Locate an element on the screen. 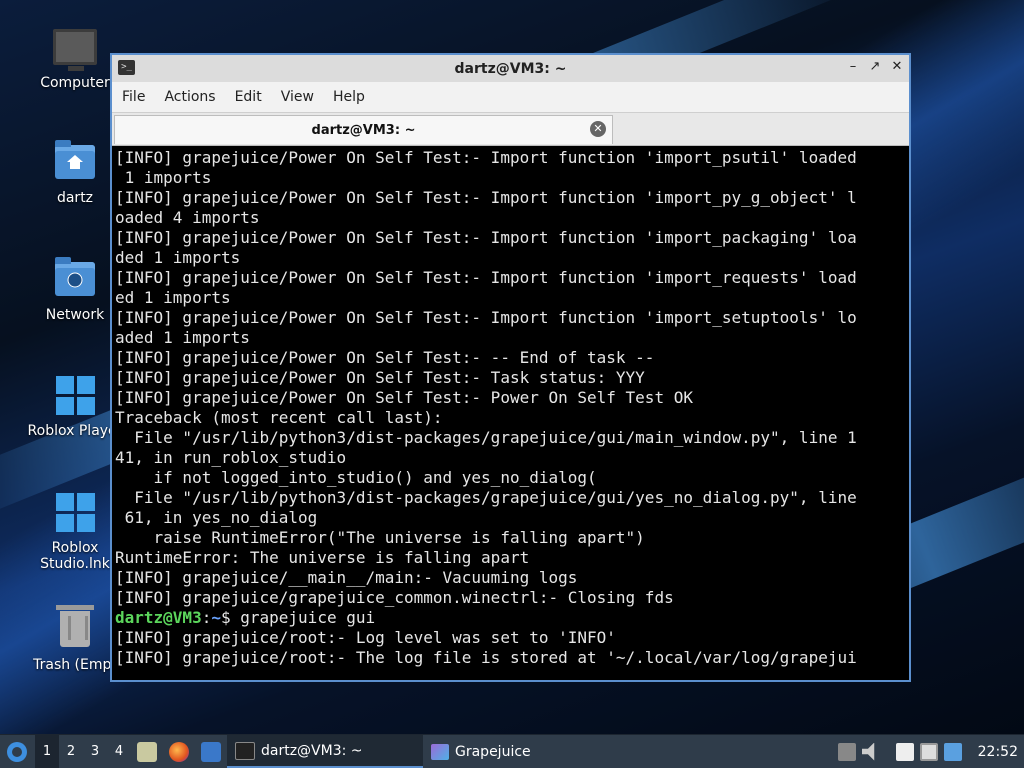 This screenshot has width=1024, height=768. network-icon is located at coordinates (952, 751).